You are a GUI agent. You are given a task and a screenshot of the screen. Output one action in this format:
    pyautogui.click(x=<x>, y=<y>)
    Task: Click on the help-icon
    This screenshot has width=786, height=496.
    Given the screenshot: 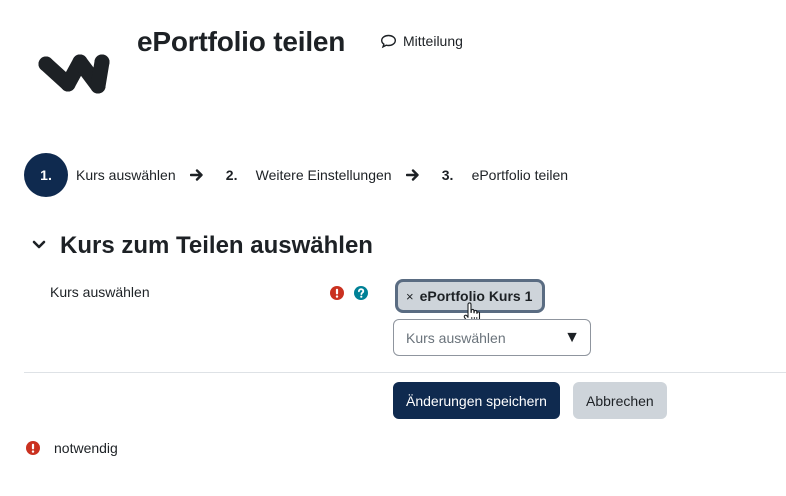 What is the action you would take?
    pyautogui.click(x=361, y=295)
    